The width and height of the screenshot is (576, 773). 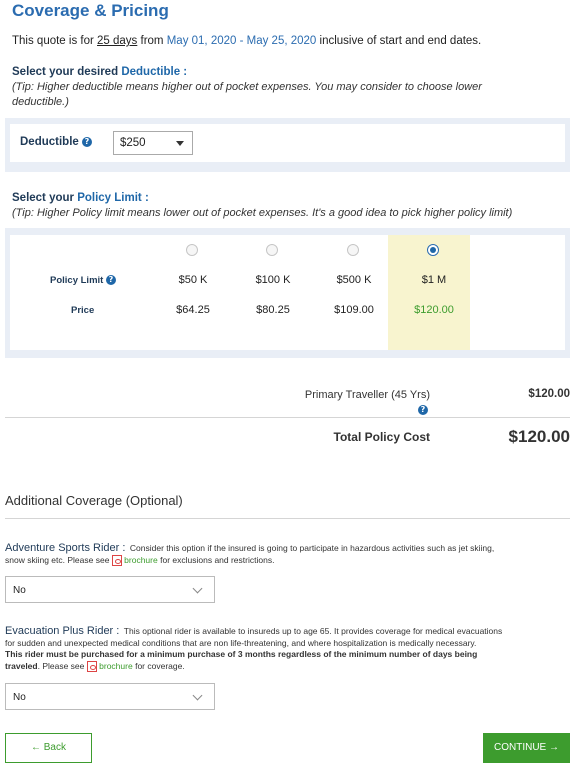 What do you see at coordinates (241, 41) in the screenshot?
I see `quote-dates: May 01, 2020 - May 25, 2020` at bounding box center [241, 41].